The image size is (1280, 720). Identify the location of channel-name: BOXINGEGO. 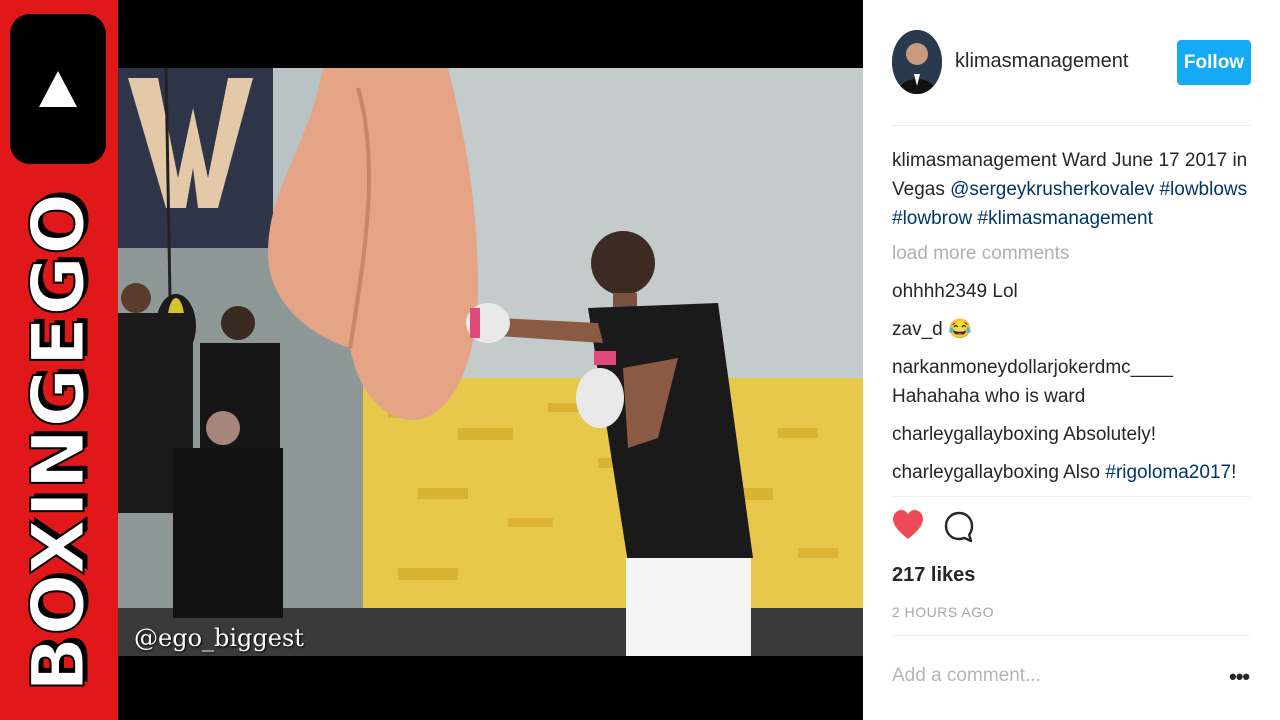
(59, 442).